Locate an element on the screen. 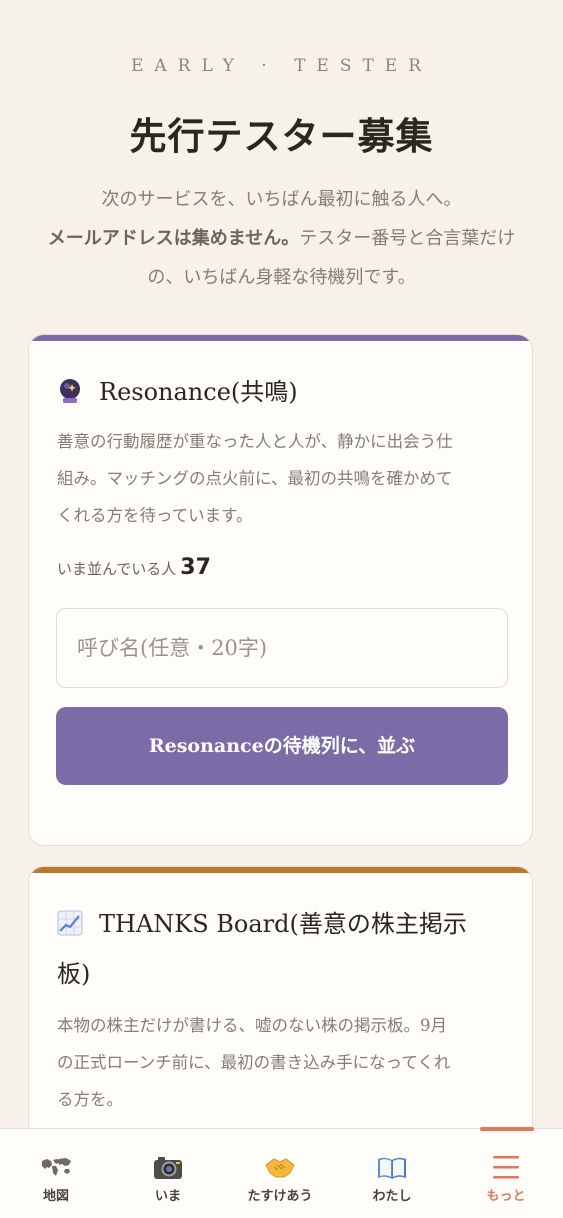 This screenshot has width=563, height=1218. eyebrow-label: EARLY · TESTER is located at coordinates (281, 66).